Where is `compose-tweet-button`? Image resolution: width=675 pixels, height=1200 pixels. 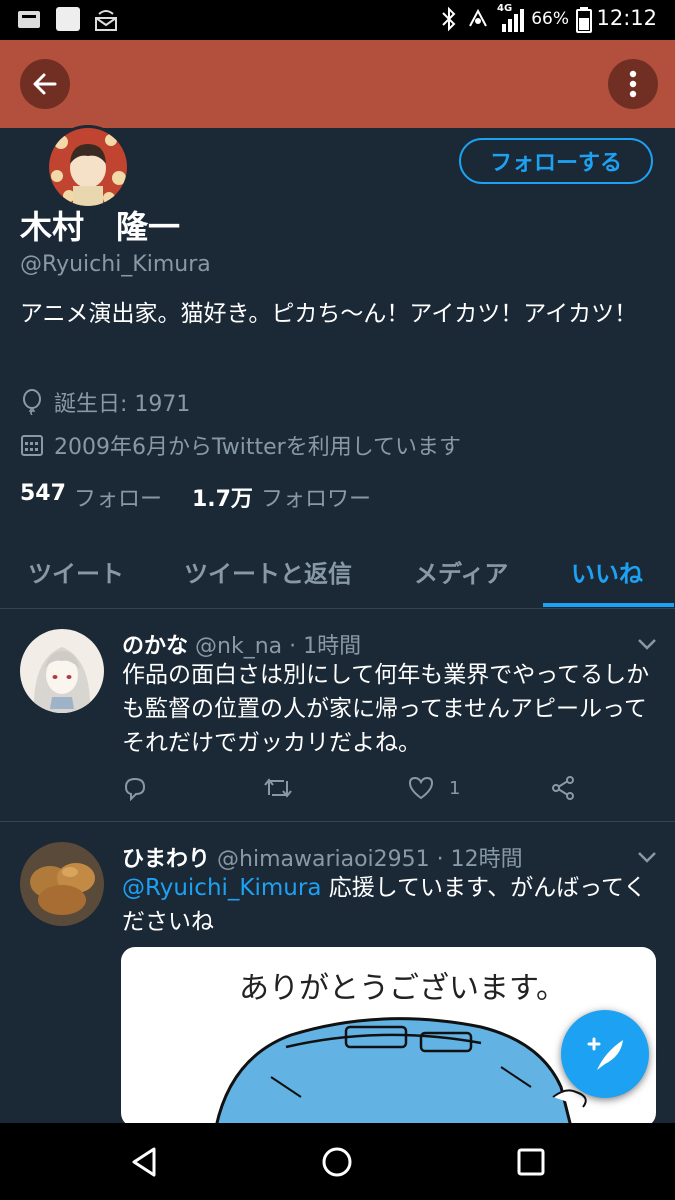 compose-tweet-button is located at coordinates (605, 1054).